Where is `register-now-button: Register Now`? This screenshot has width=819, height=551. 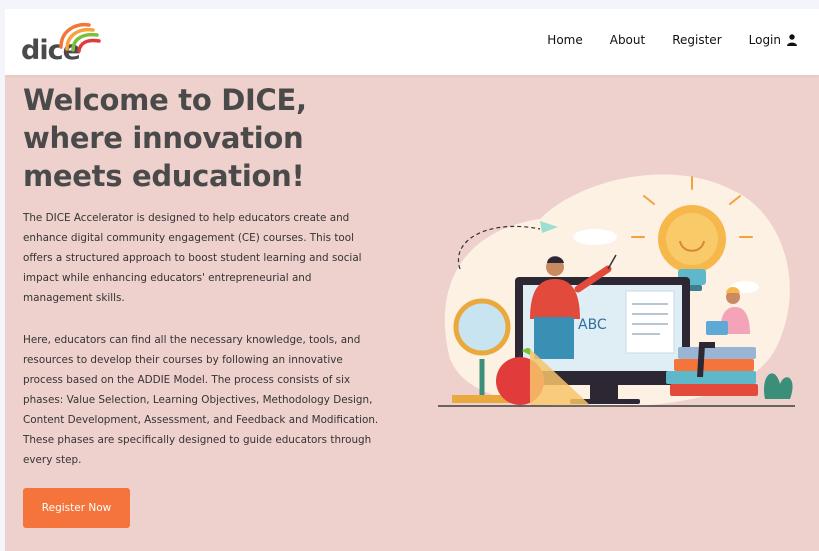 register-now-button: Register Now is located at coordinates (76, 508).